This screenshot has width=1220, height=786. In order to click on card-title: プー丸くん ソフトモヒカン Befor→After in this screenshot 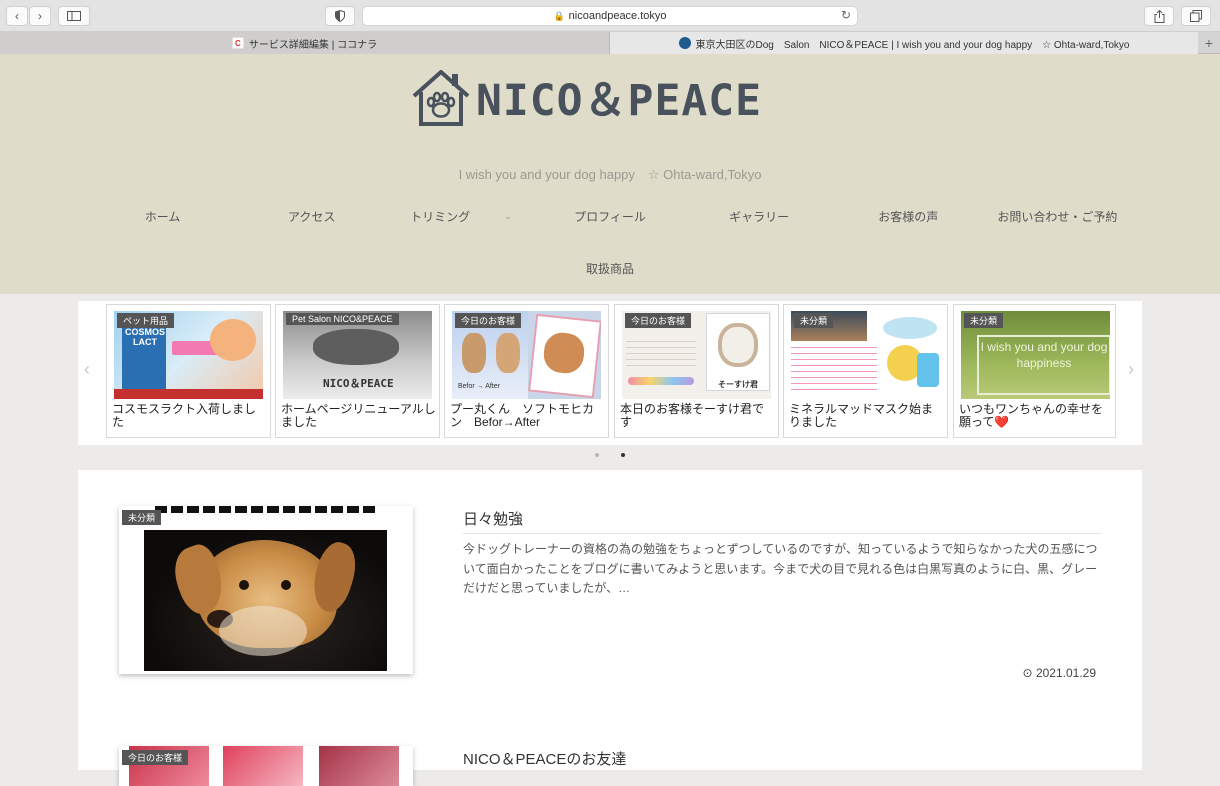, I will do `click(522, 415)`.